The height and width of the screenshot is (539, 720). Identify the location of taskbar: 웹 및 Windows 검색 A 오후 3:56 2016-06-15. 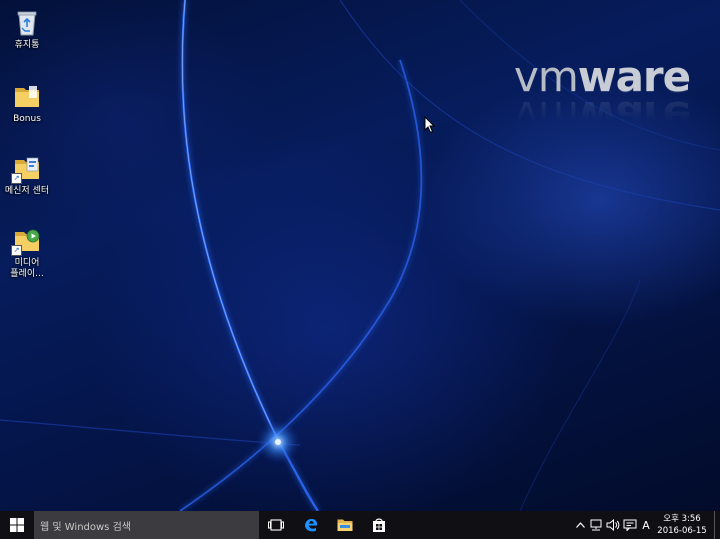
(360, 525).